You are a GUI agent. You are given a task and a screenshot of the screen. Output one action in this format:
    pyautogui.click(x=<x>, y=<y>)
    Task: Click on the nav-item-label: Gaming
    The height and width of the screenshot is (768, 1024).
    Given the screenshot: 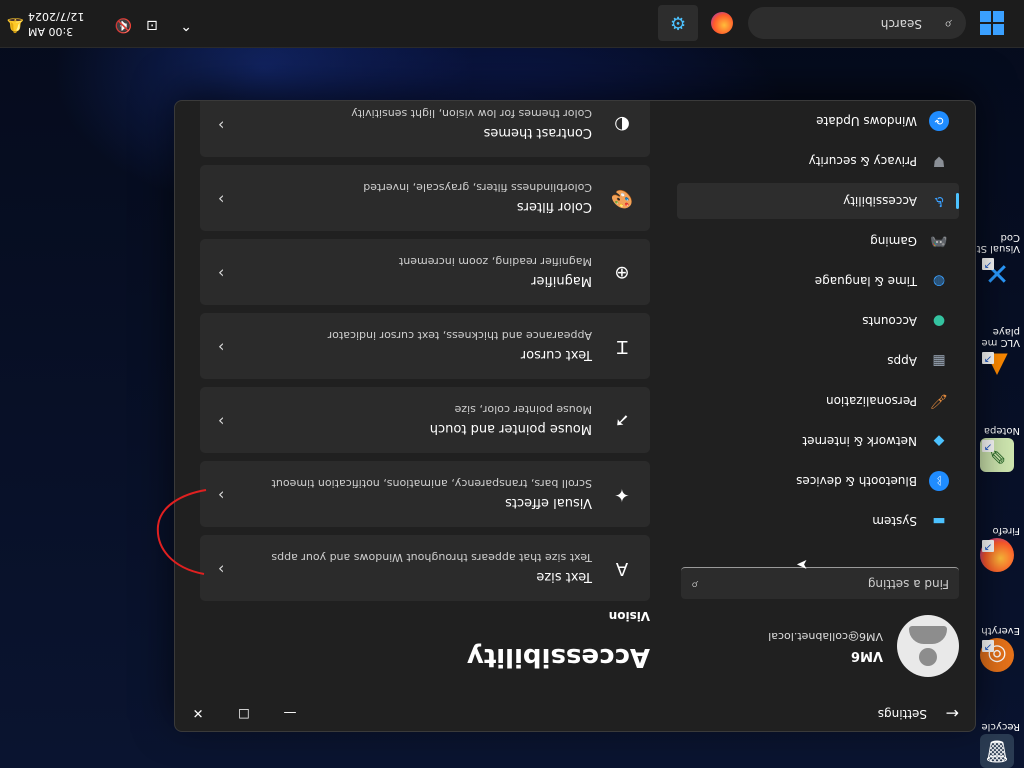 What is the action you would take?
    pyautogui.click(x=893, y=241)
    